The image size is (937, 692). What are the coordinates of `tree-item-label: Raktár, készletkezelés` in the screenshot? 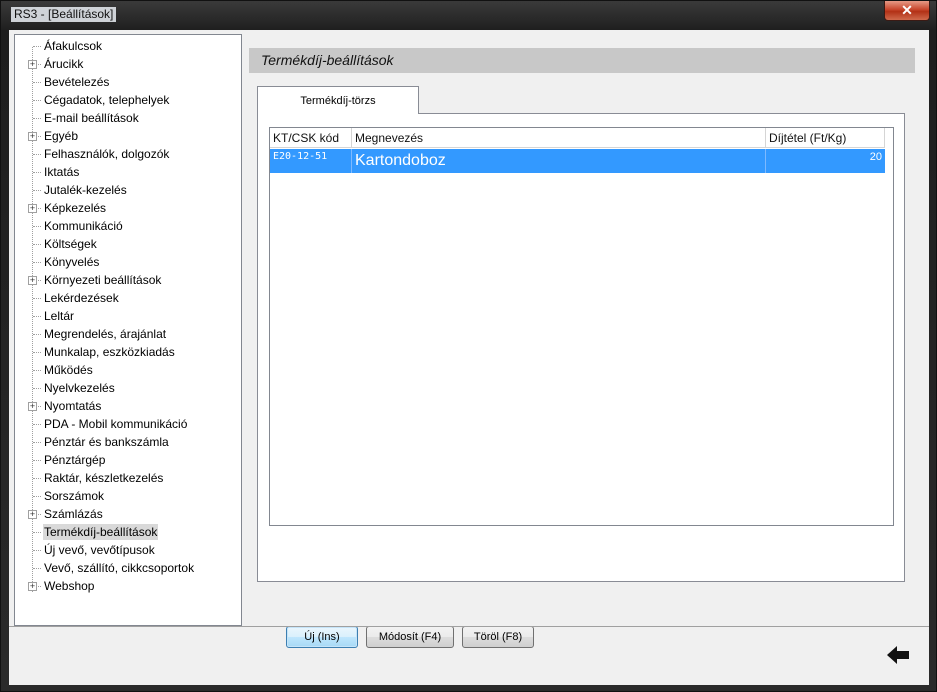 It's located at (104, 478).